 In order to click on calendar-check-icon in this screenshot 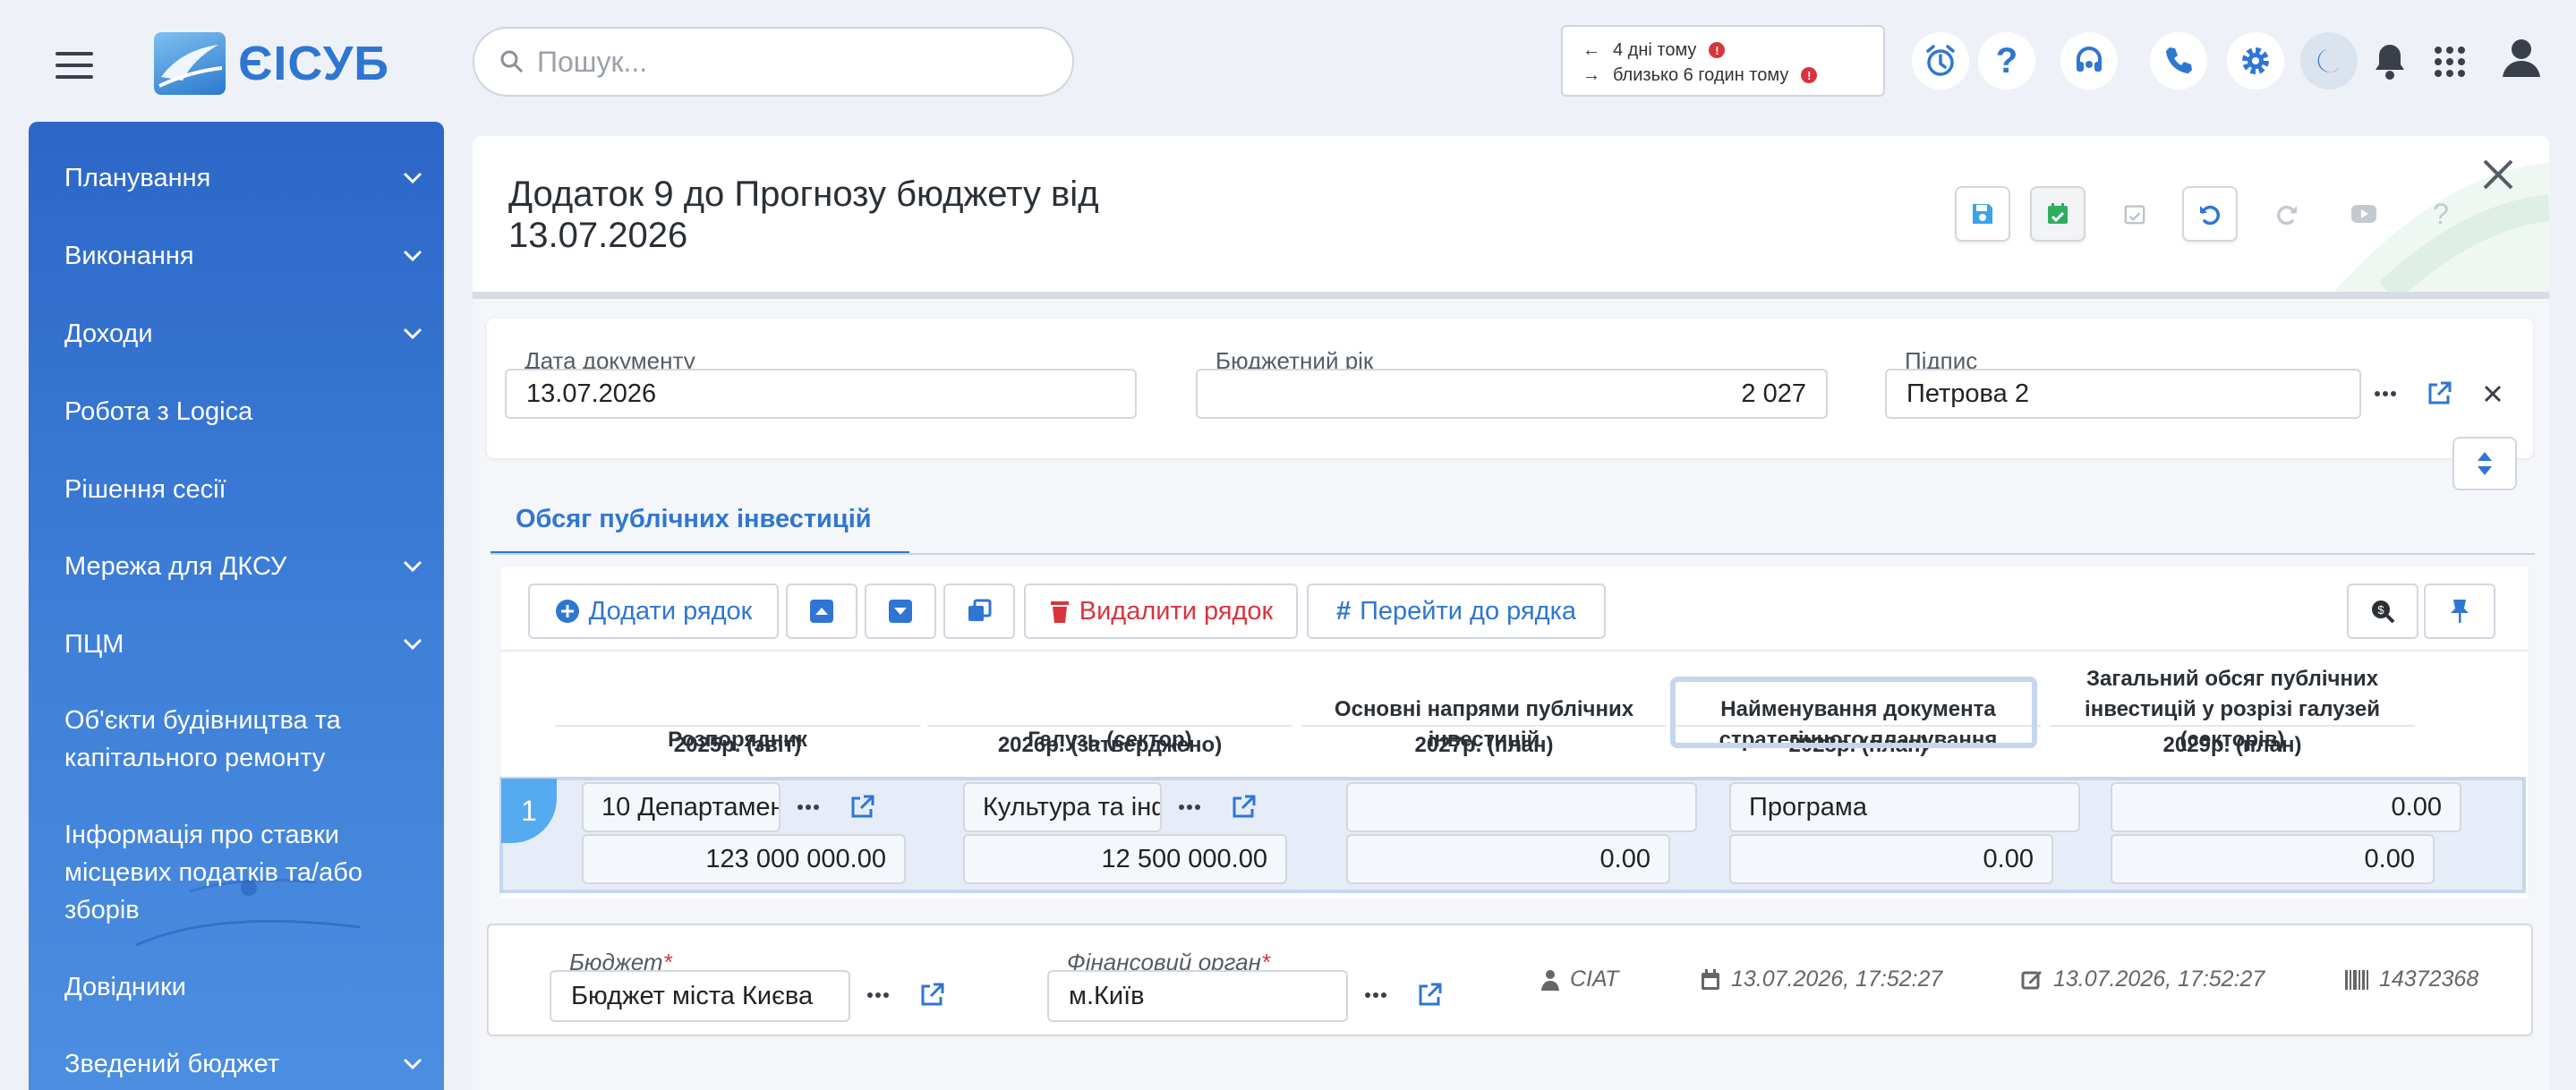, I will do `click(2134, 214)`.